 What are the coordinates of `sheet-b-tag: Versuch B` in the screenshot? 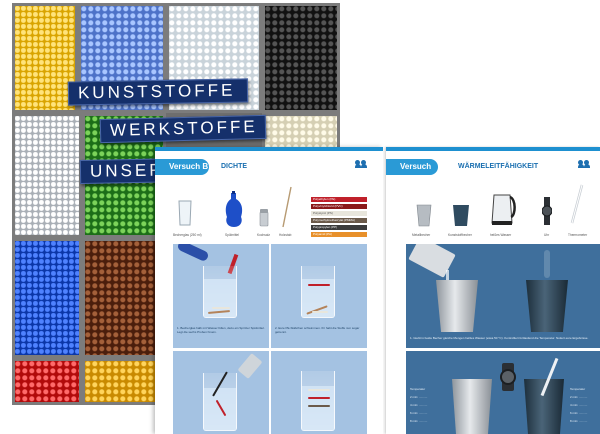 It's located at (182, 167).